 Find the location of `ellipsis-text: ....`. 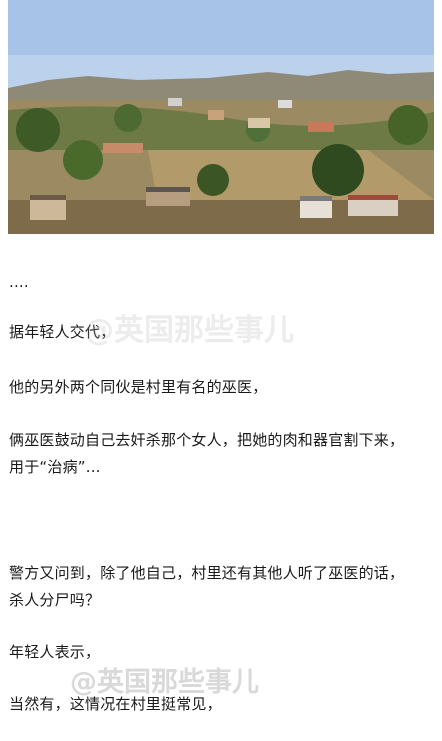

ellipsis-text: .... is located at coordinates (19, 282).